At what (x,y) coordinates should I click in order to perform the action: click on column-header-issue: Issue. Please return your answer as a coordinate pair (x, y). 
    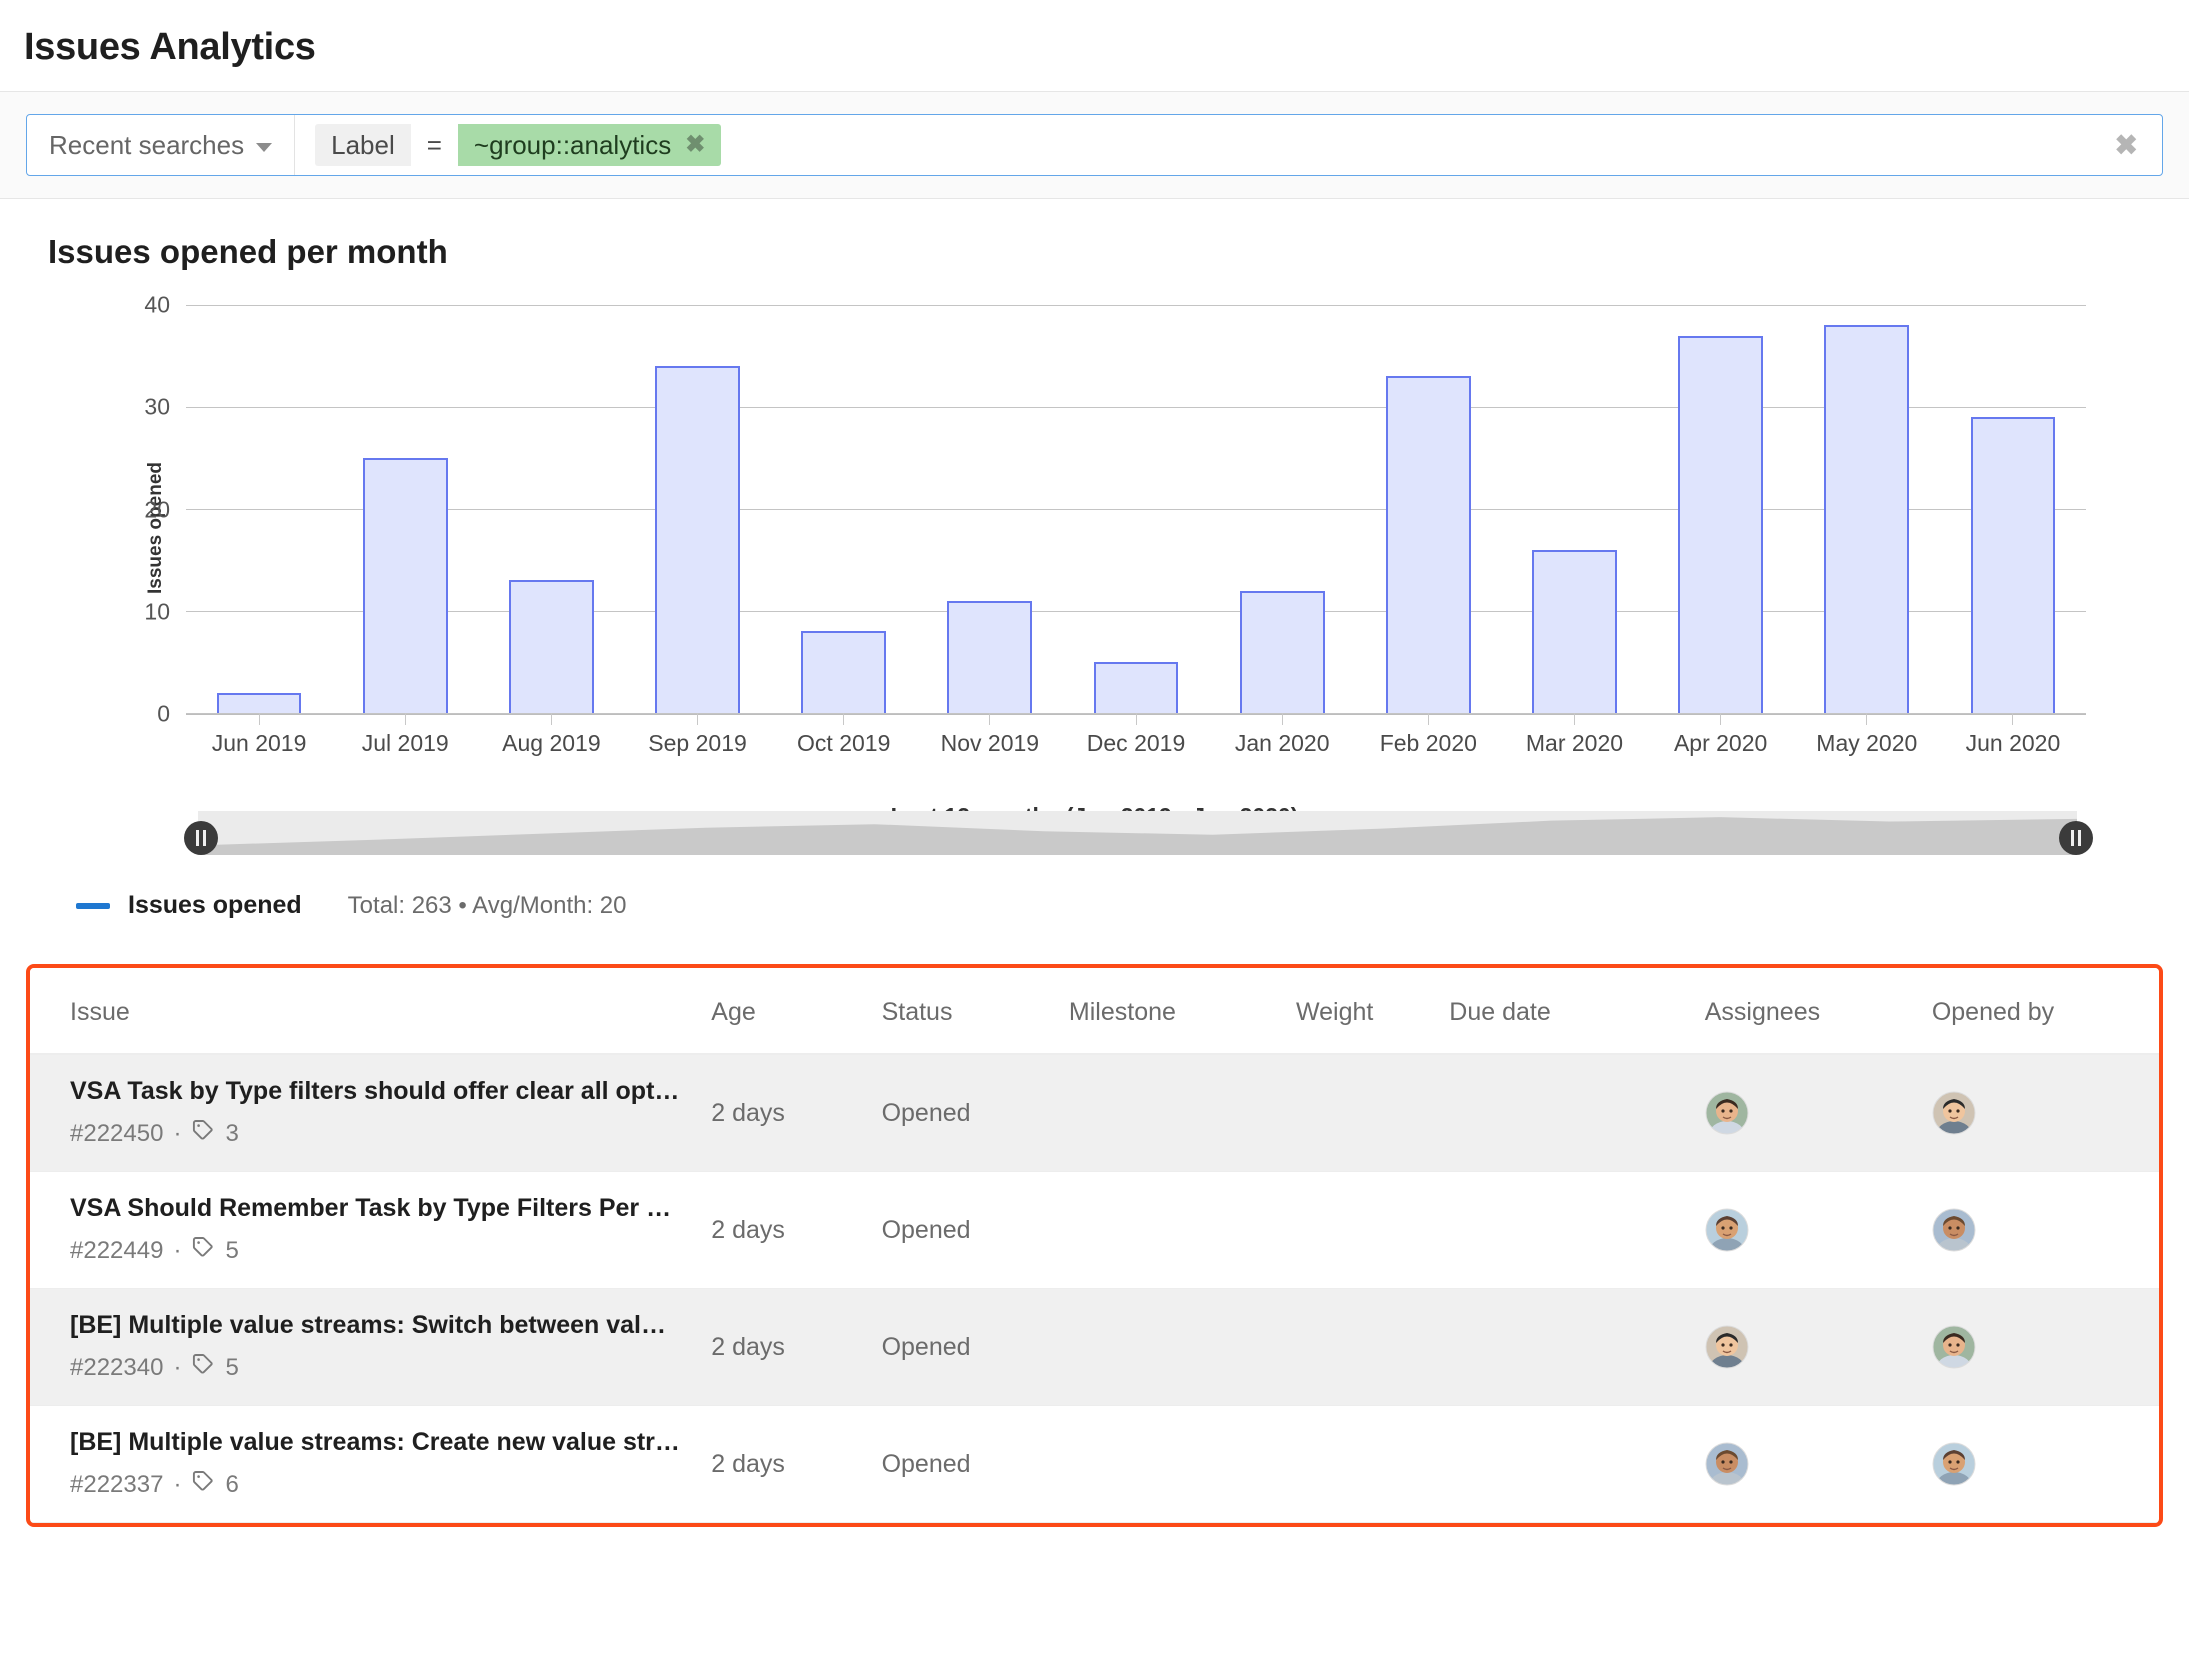
    Looking at the image, I should click on (371, 1011).